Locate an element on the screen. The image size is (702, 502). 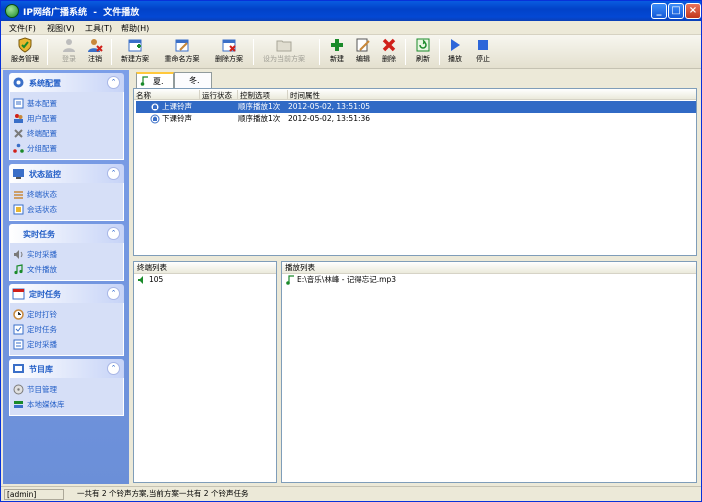
edit-button: 编辑 is located at coordinates (363, 52).